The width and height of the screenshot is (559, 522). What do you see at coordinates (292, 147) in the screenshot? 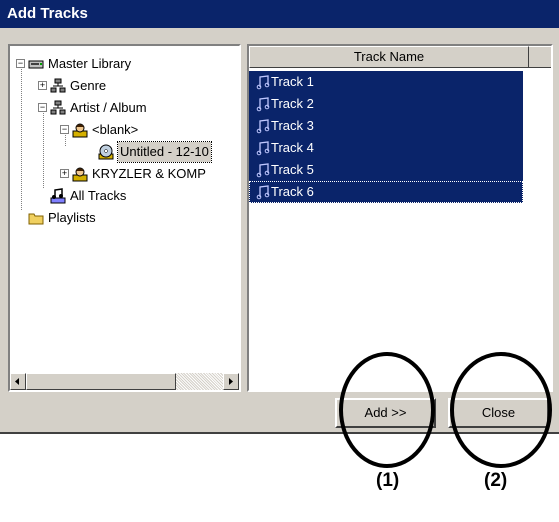
I see `track-name: Track 4` at bounding box center [292, 147].